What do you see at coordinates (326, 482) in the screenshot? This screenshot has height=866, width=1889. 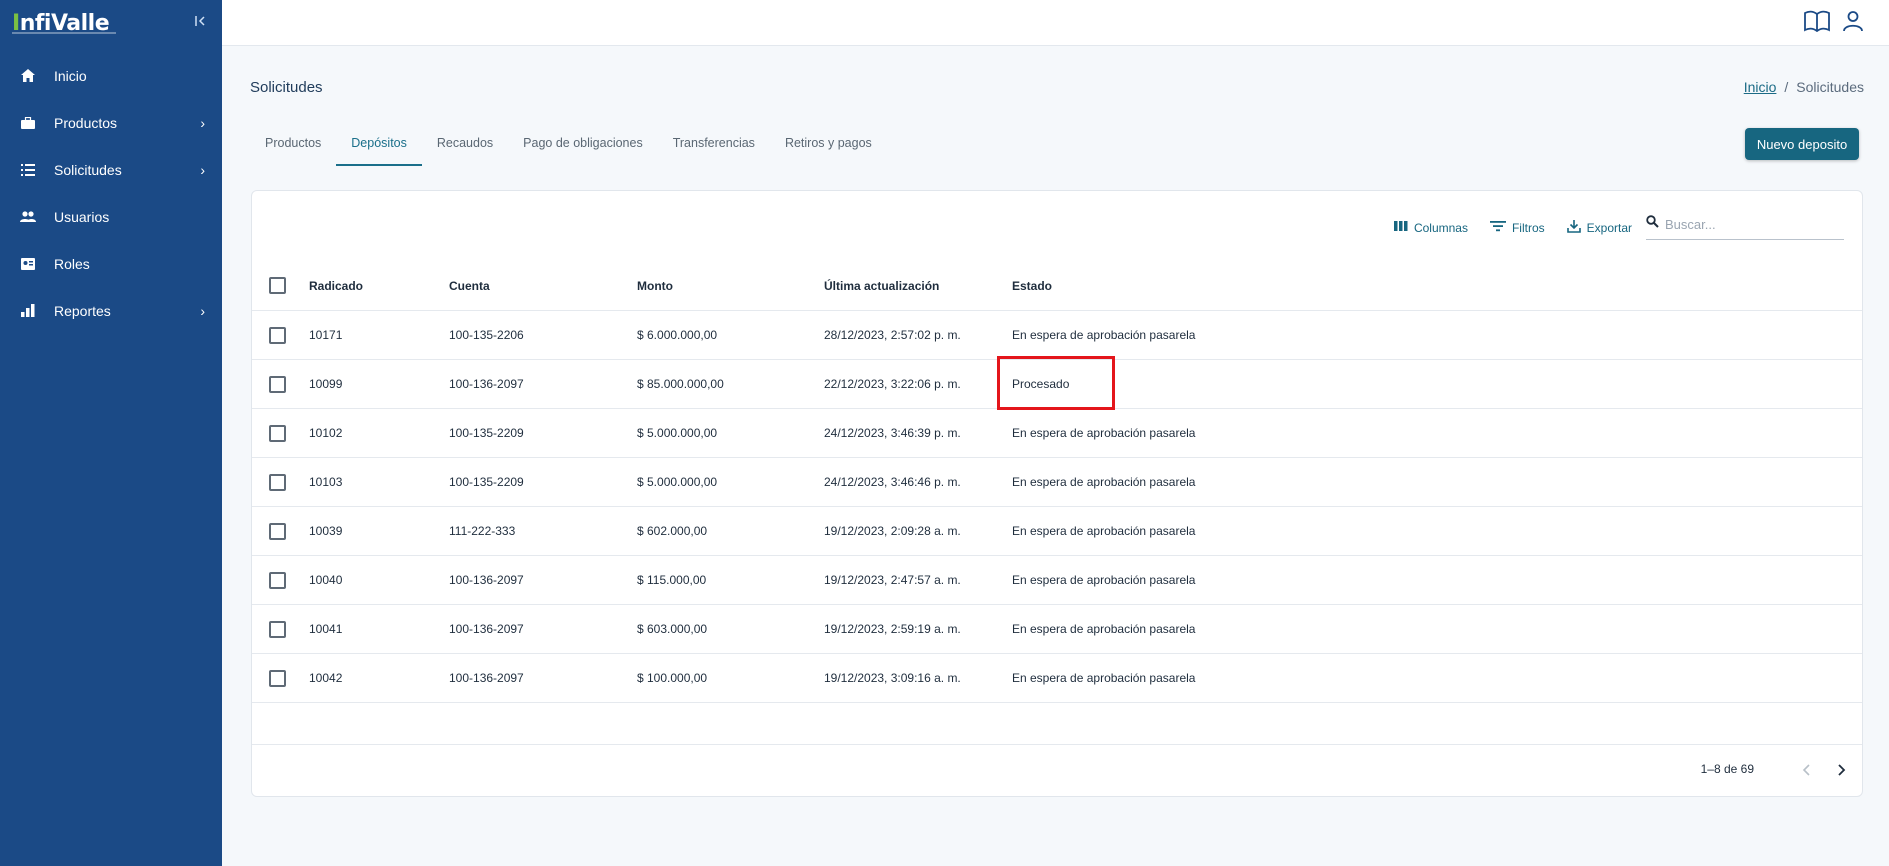 I see `cell-radicado: 10103` at bounding box center [326, 482].